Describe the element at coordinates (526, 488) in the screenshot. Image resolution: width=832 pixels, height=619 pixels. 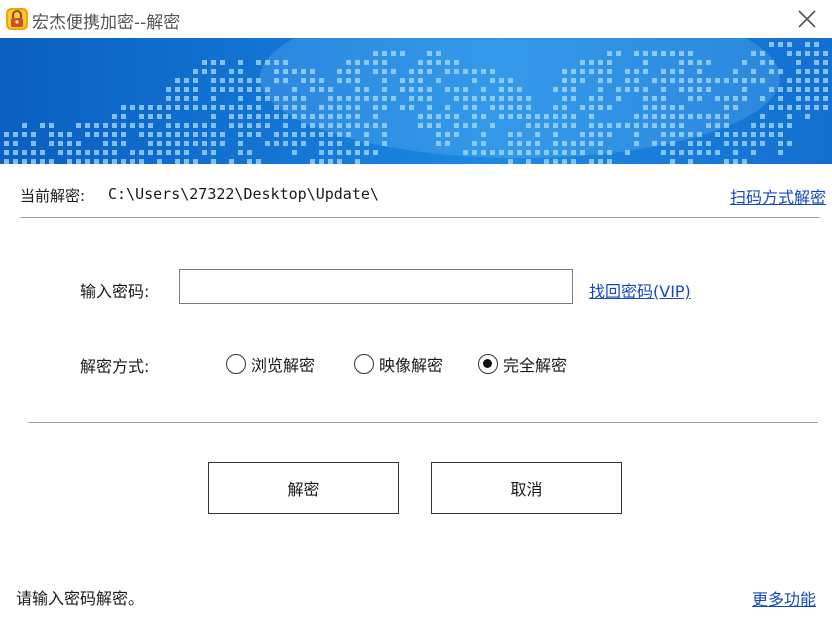
I see `cancel-button: 取消` at that location.